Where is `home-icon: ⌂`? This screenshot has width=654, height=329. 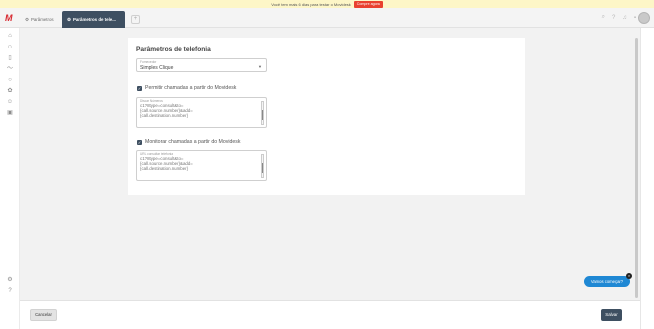 home-icon: ⌂ is located at coordinates (10, 36).